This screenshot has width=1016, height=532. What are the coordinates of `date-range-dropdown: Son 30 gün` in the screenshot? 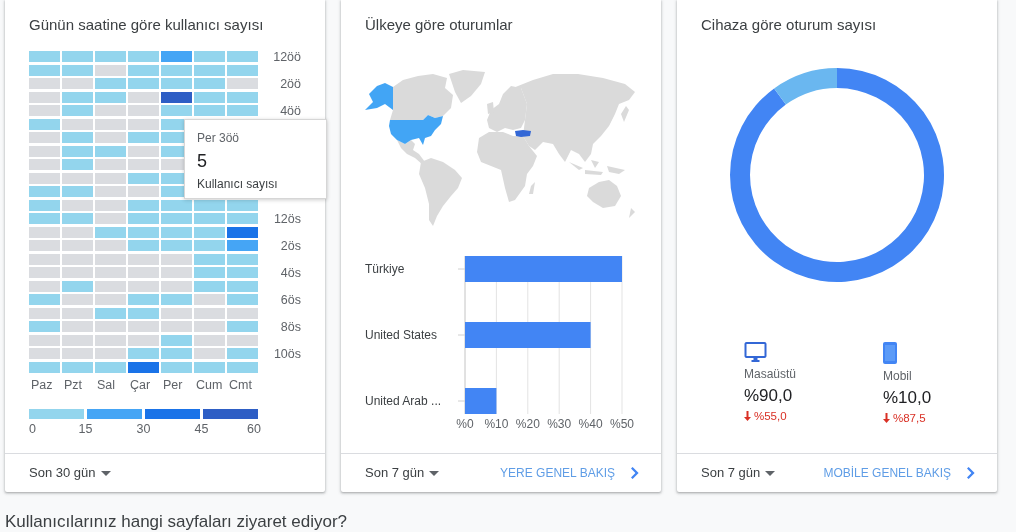 It's located at (70, 473).